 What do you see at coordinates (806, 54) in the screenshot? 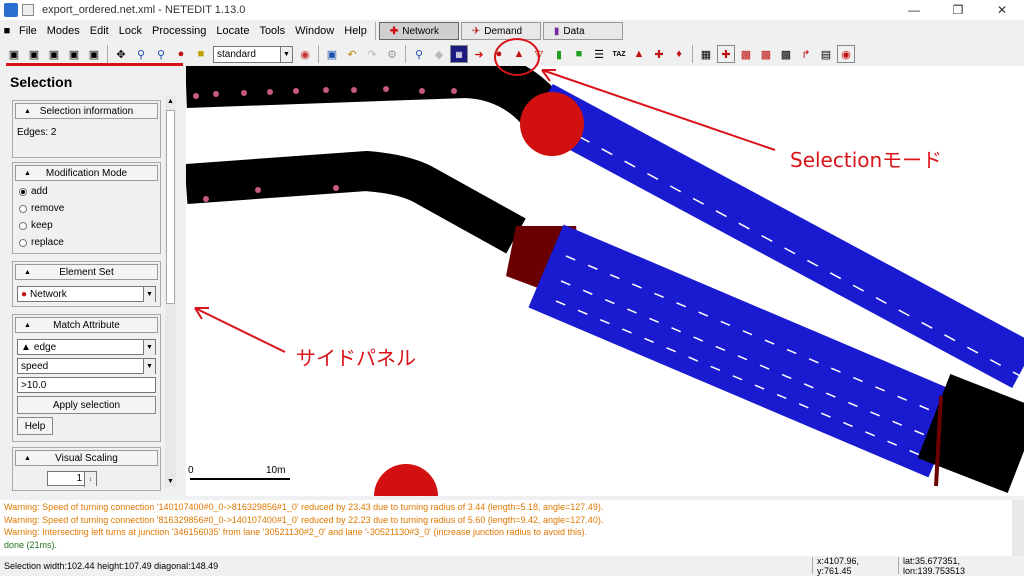
I see `connections-icon: ↱` at bounding box center [806, 54].